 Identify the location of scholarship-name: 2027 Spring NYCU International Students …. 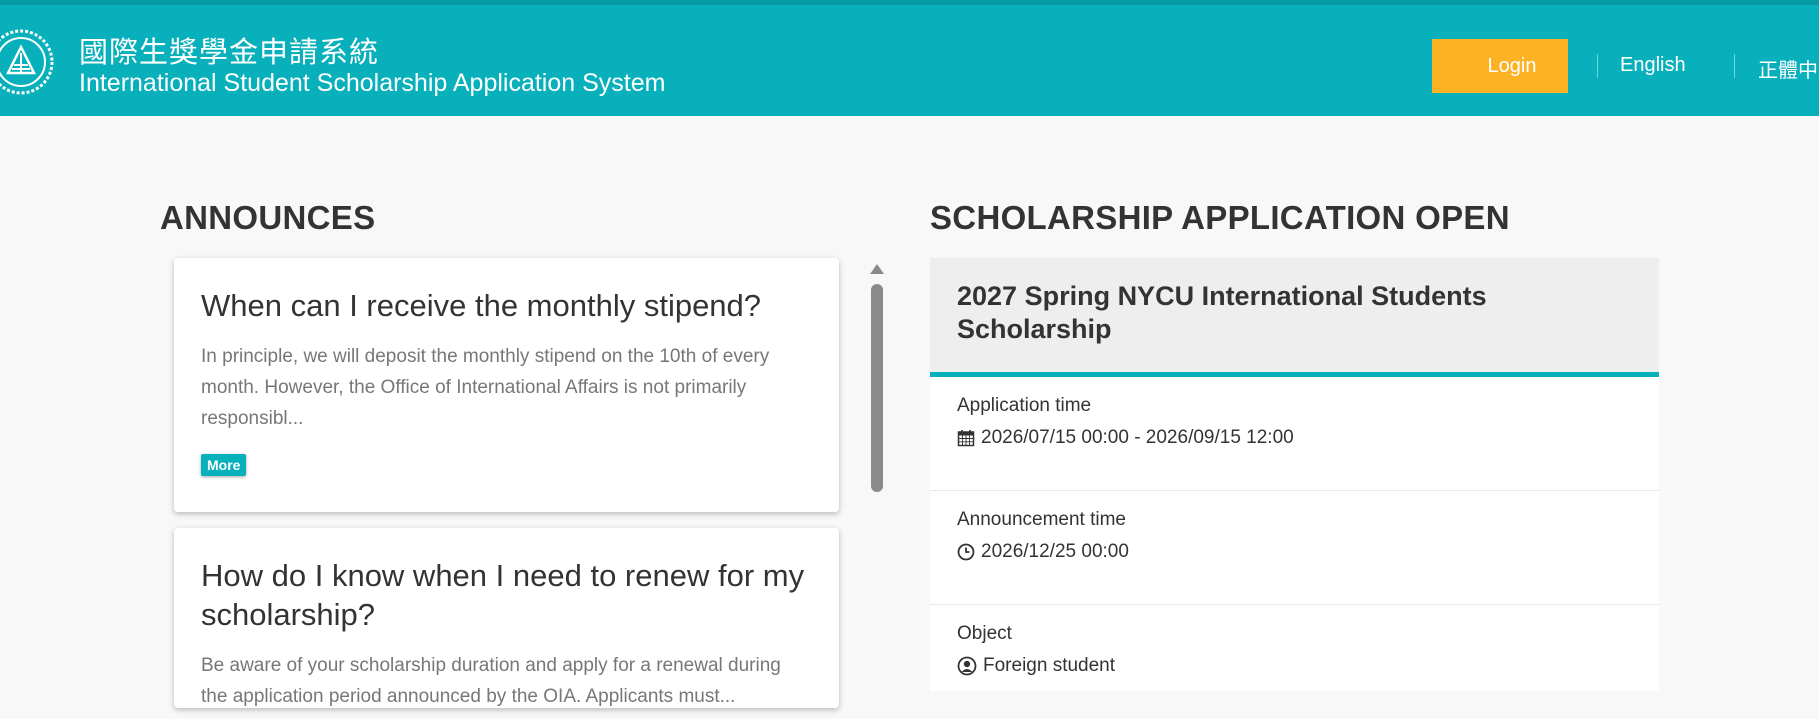
(1294, 313).